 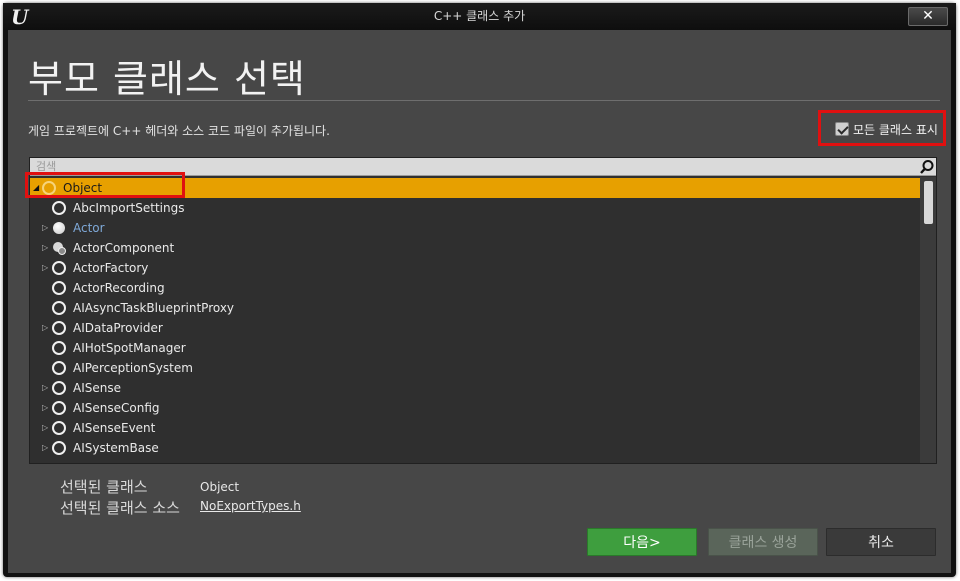 I want to click on tree-row-label: ActorRecording, so click(x=119, y=288).